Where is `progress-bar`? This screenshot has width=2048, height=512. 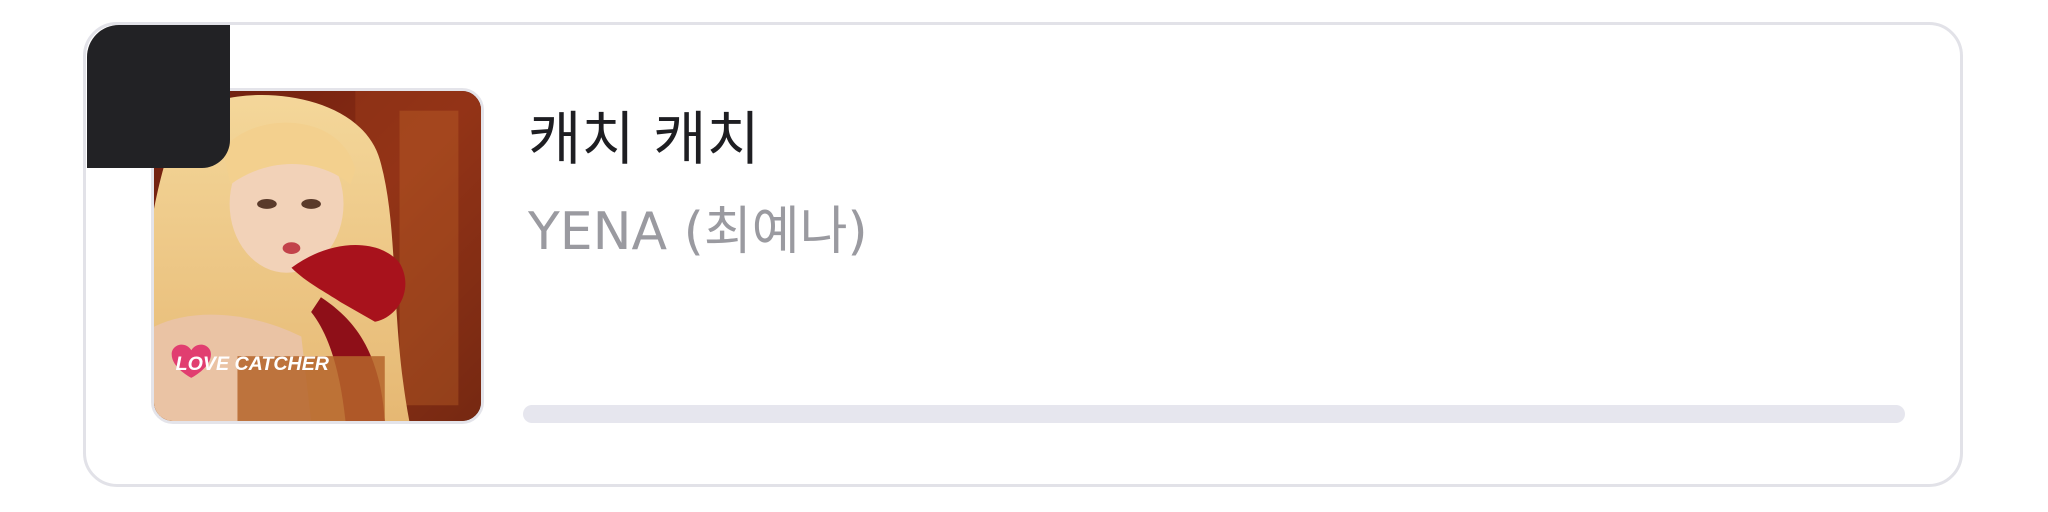 progress-bar is located at coordinates (1214, 414).